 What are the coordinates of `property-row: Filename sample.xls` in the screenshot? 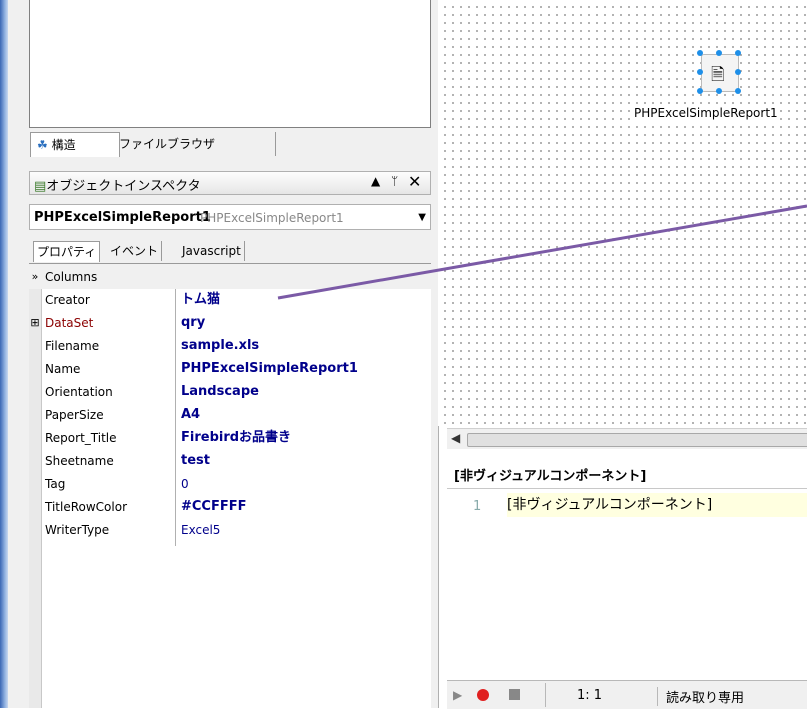 It's located at (230, 346).